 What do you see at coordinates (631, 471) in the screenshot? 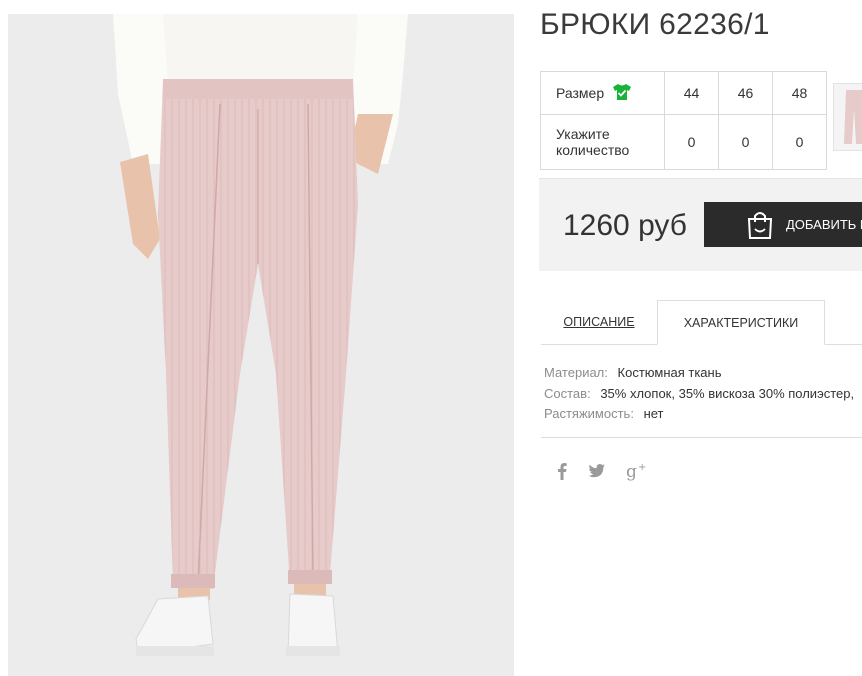
I see `svg-text: g` at bounding box center [631, 471].